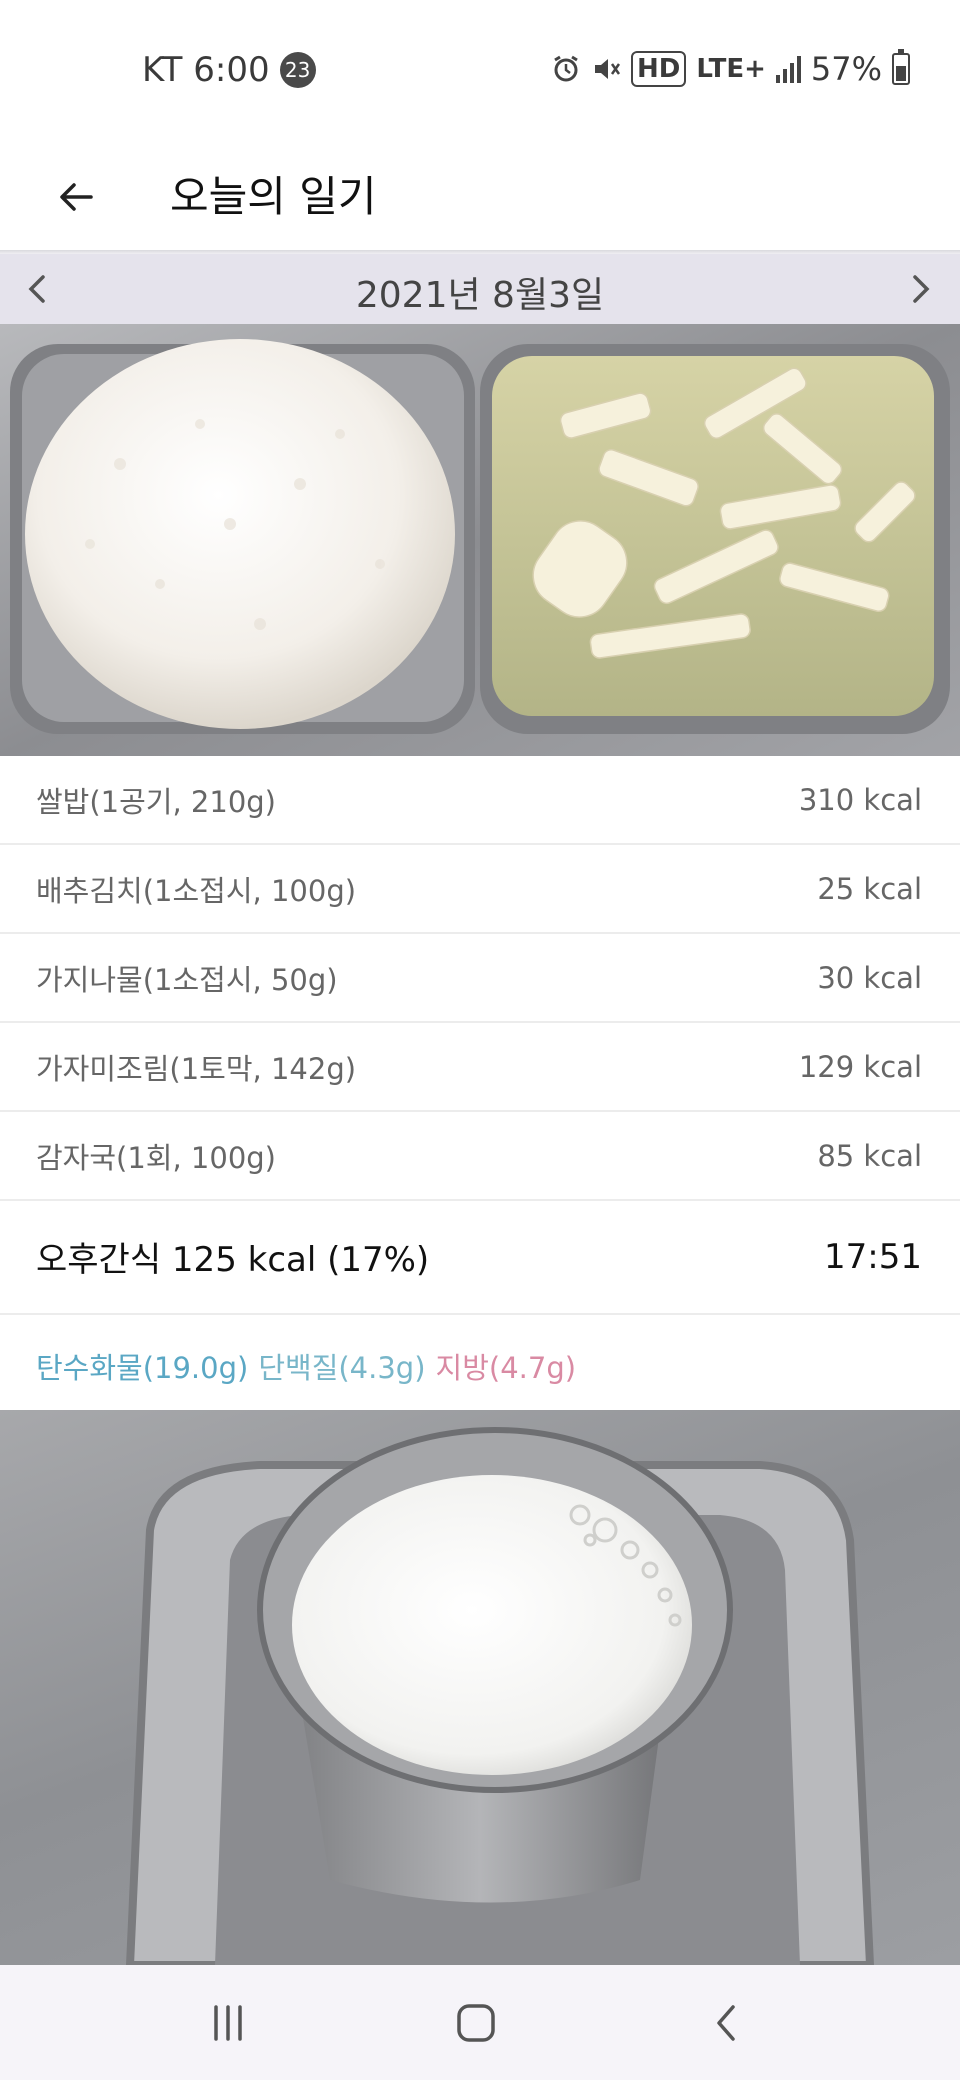 This screenshot has height=2080, width=960. What do you see at coordinates (846, 69) in the screenshot?
I see `battery-percent: 57%` at bounding box center [846, 69].